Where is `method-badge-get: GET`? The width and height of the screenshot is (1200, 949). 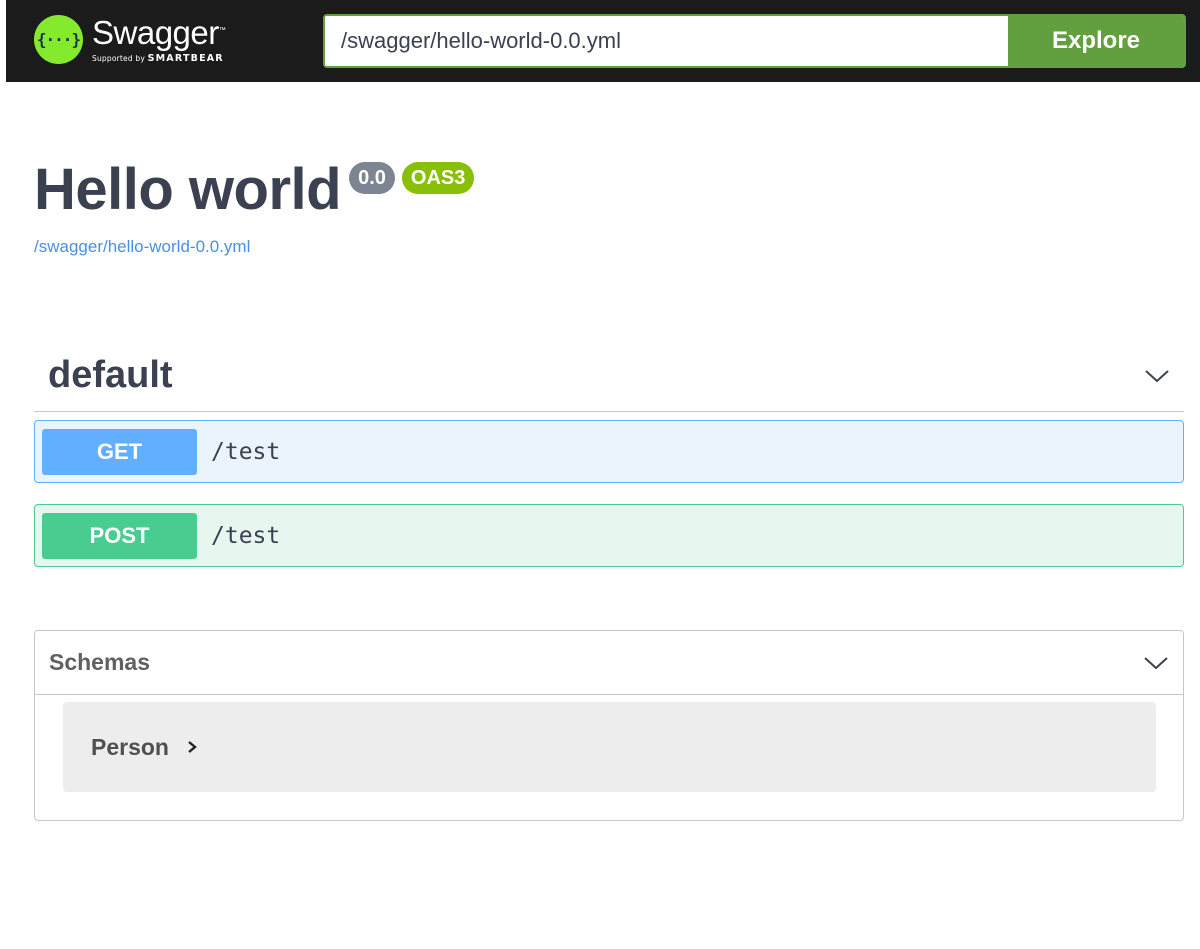
method-badge-get: GET is located at coordinates (119, 451).